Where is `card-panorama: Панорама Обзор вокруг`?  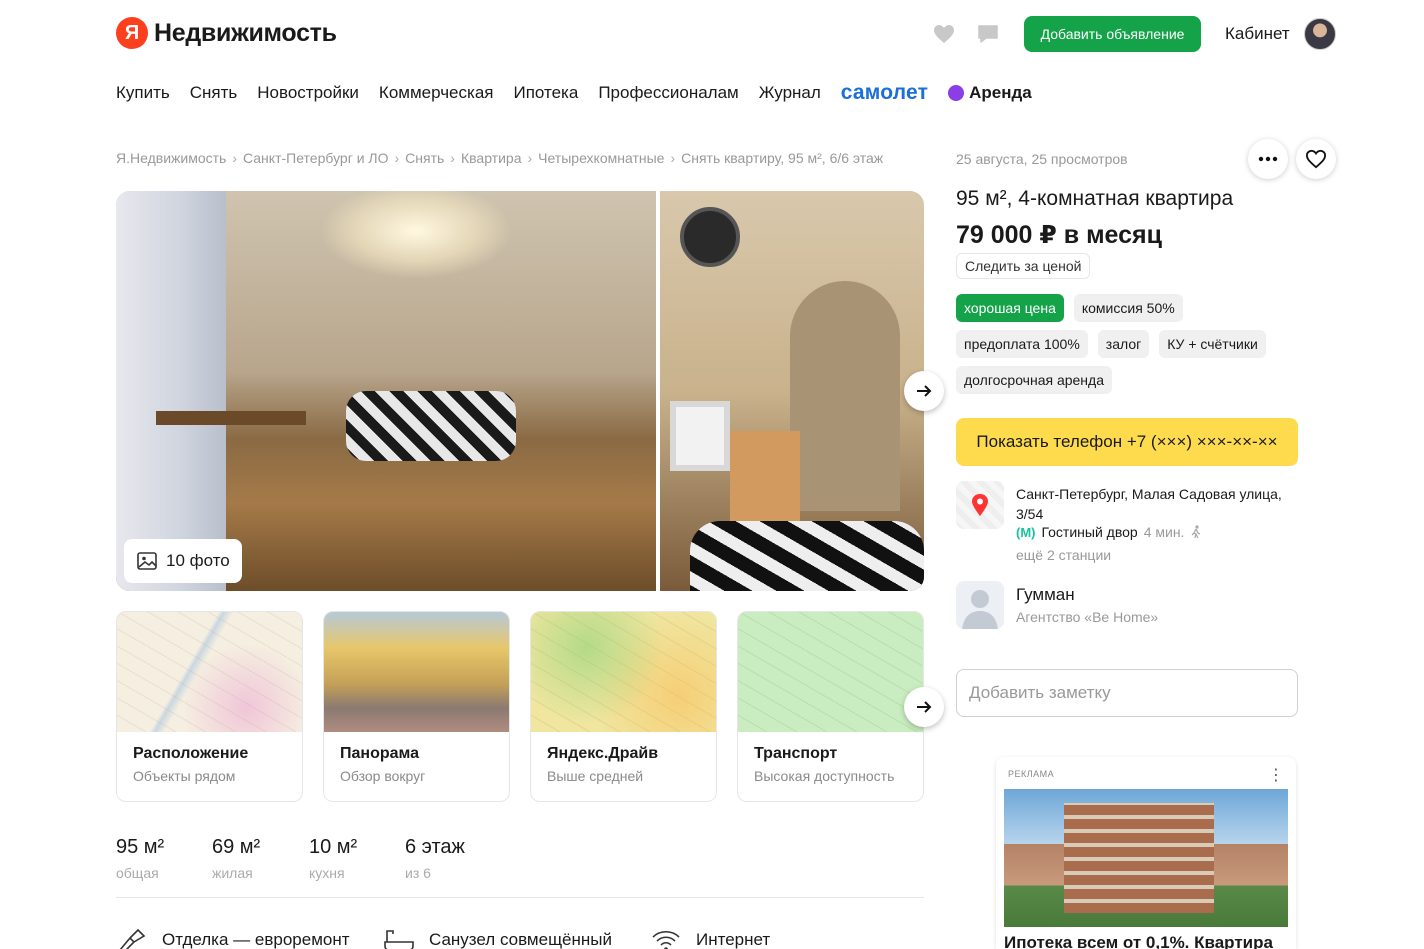
card-panorama: Панорама Обзор вокруг is located at coordinates (416, 706).